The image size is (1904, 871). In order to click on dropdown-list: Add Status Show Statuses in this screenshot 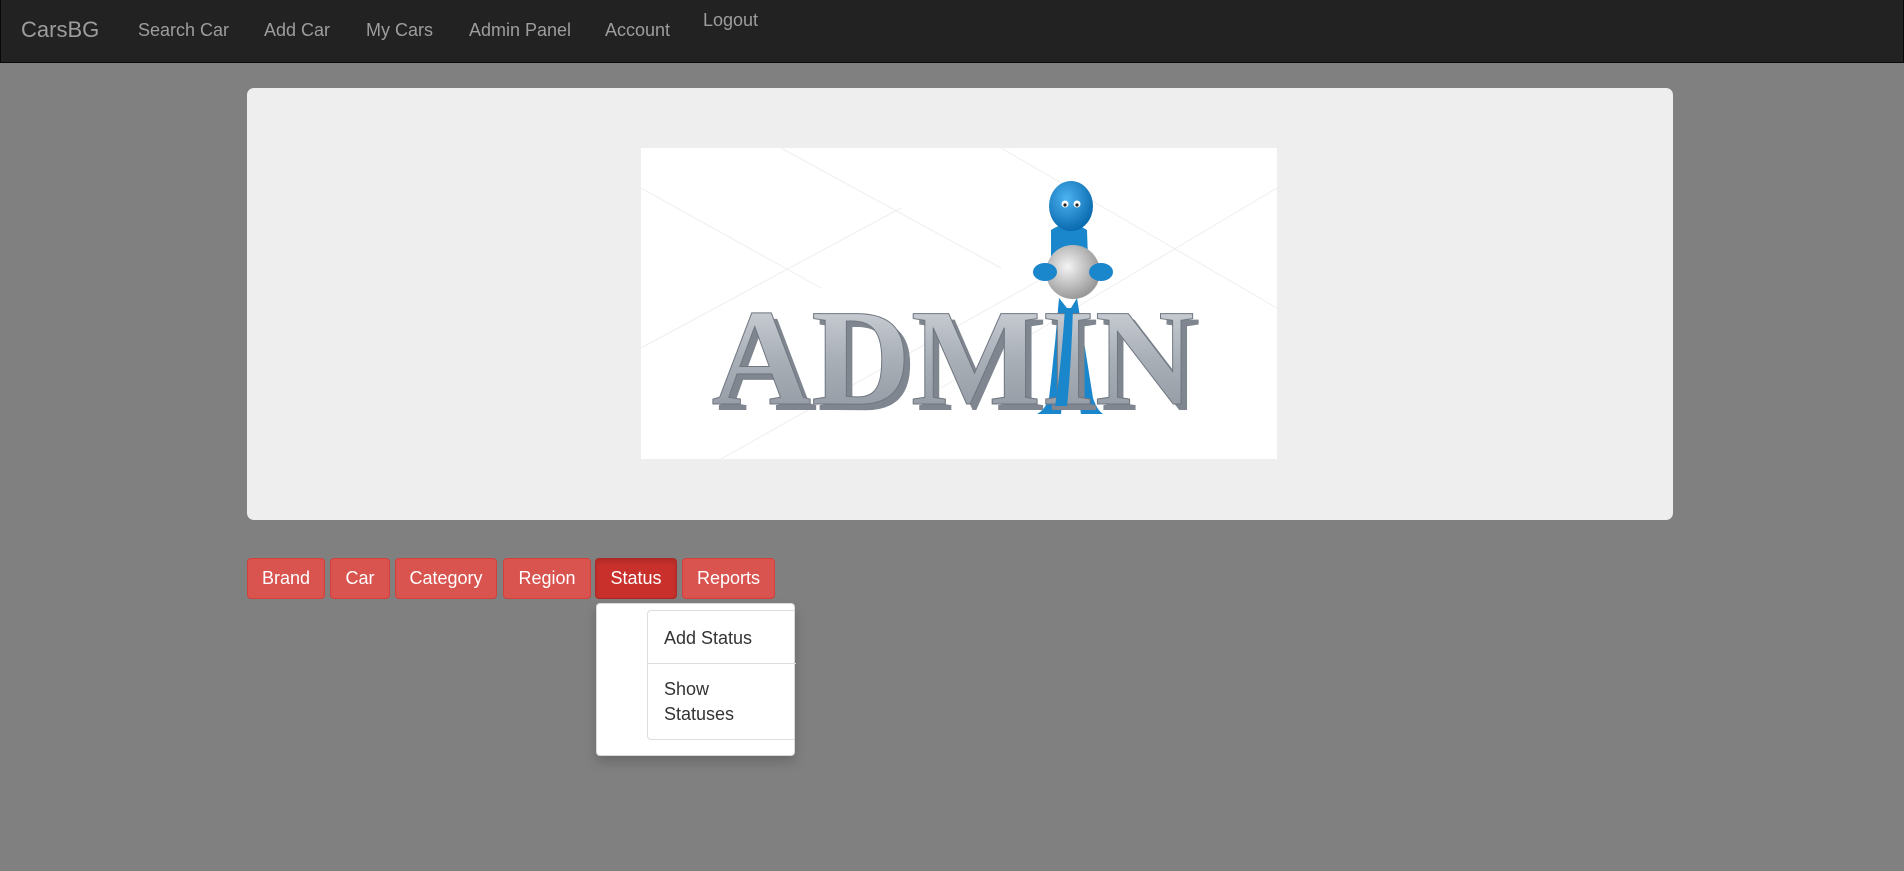, I will do `click(721, 675)`.